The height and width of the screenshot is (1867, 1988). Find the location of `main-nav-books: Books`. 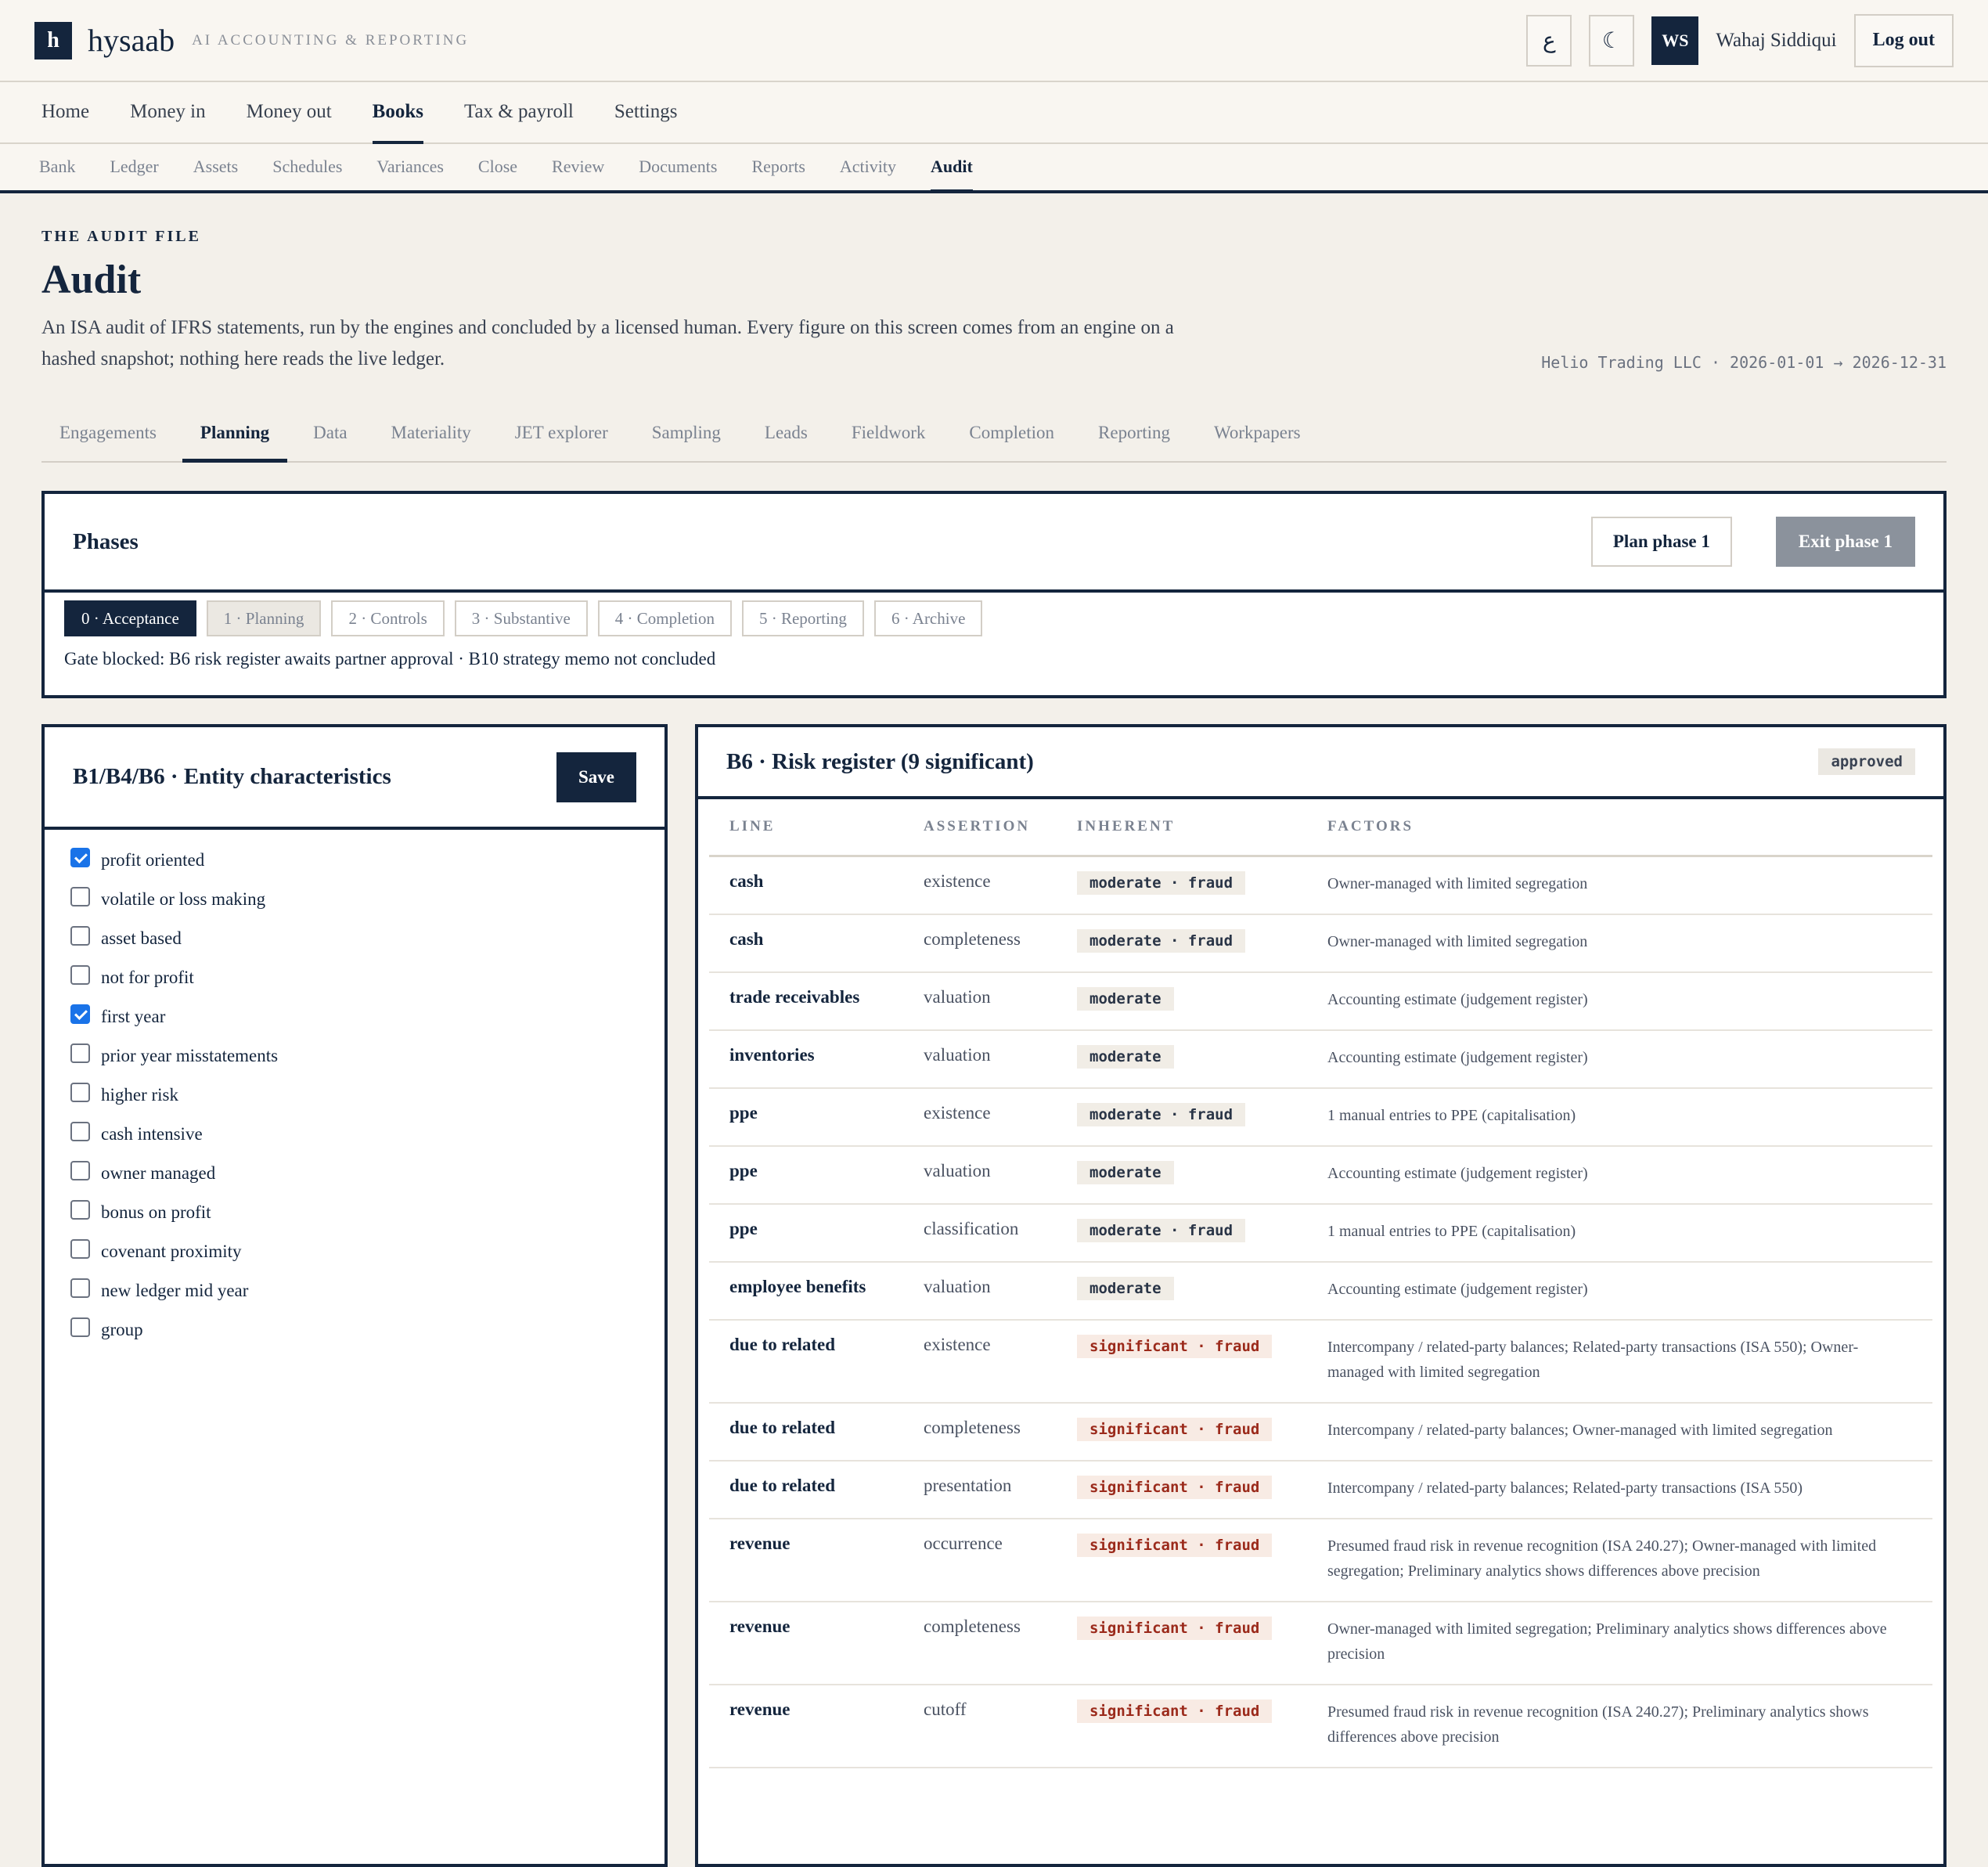

main-nav-books: Books is located at coordinates (397, 113).